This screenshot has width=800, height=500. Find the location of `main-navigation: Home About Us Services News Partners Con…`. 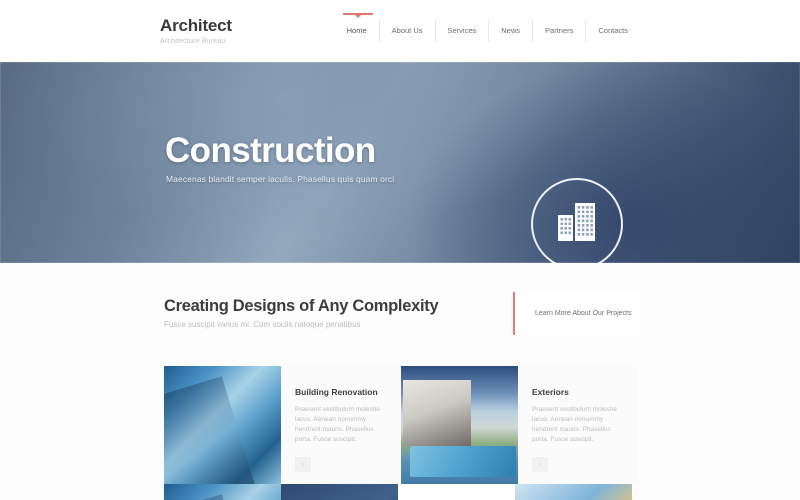

main-navigation: Home About Us Services News Partners Con… is located at coordinates (487, 27).